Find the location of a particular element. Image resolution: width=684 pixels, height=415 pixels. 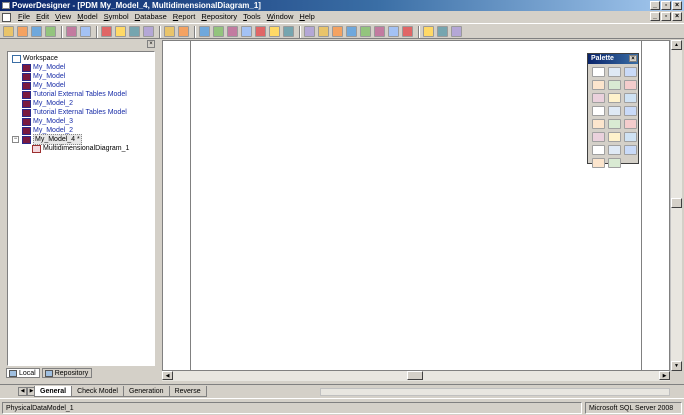

rounded-rectangle-icon is located at coordinates (630, 150).